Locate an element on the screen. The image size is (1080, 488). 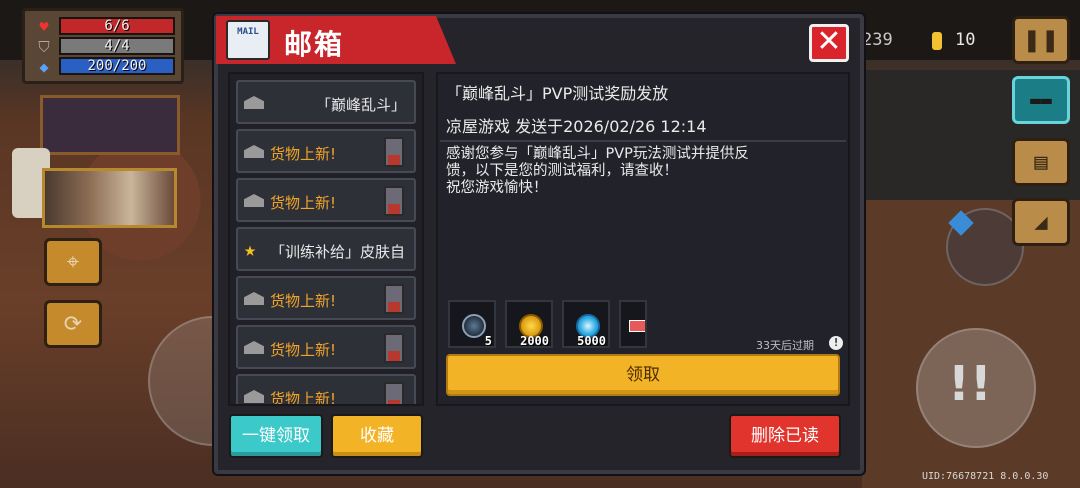
energy-bar: ◆ 200/200 is located at coordinates (107, 66).